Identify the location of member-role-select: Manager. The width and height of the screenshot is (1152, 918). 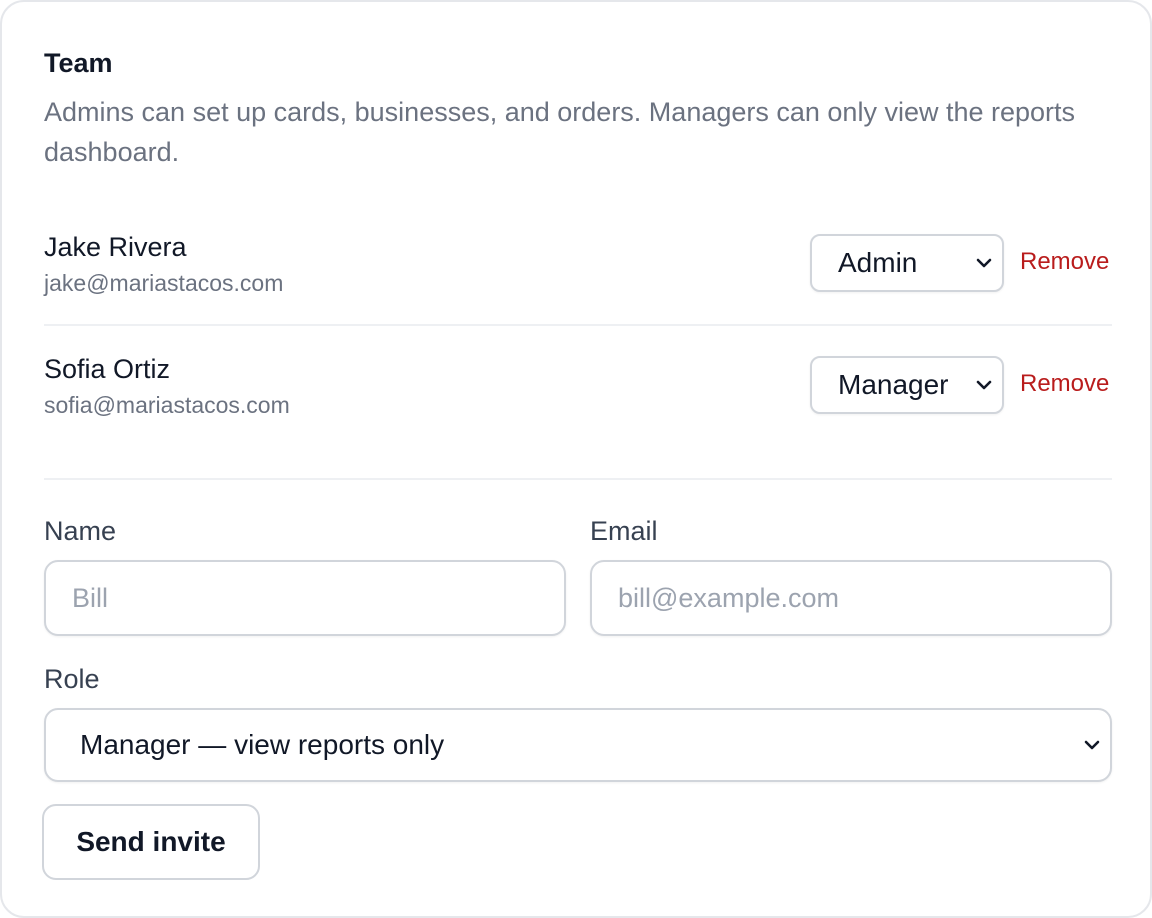
(907, 385).